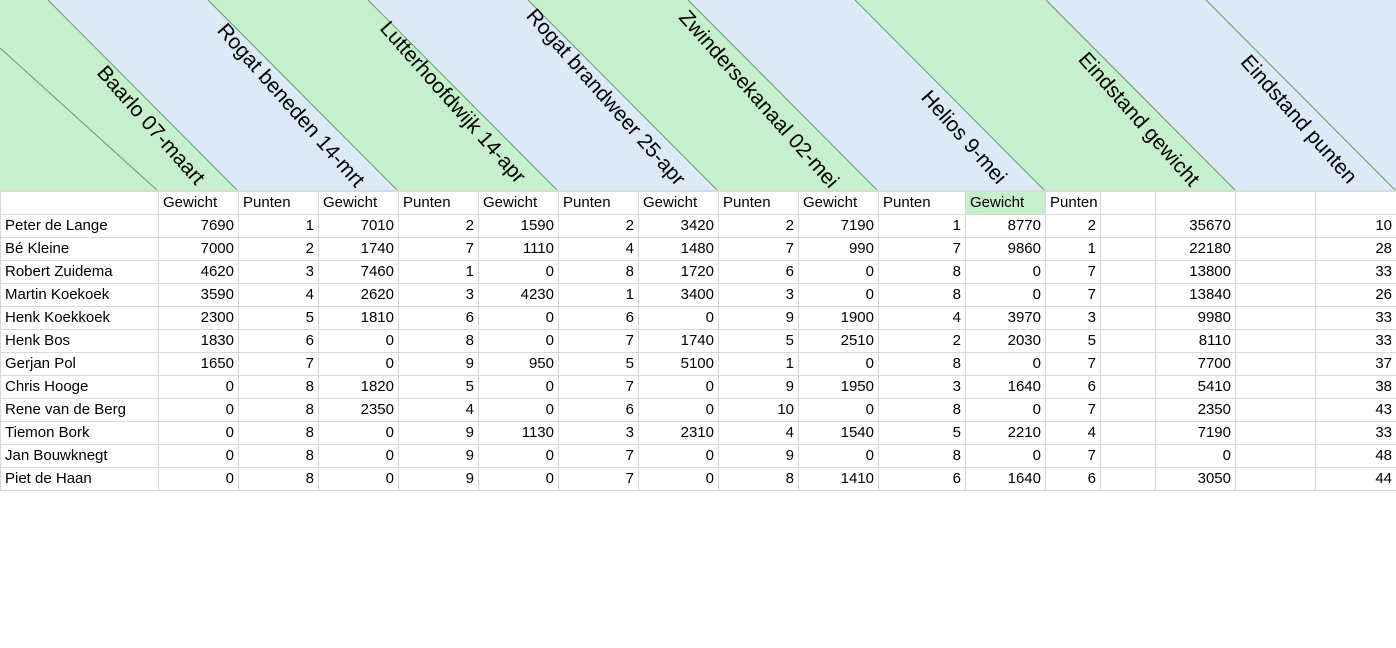 The height and width of the screenshot is (648, 1396). Describe the element at coordinates (678, 341) in the screenshot. I see `cell-weight: 1740` at that location.